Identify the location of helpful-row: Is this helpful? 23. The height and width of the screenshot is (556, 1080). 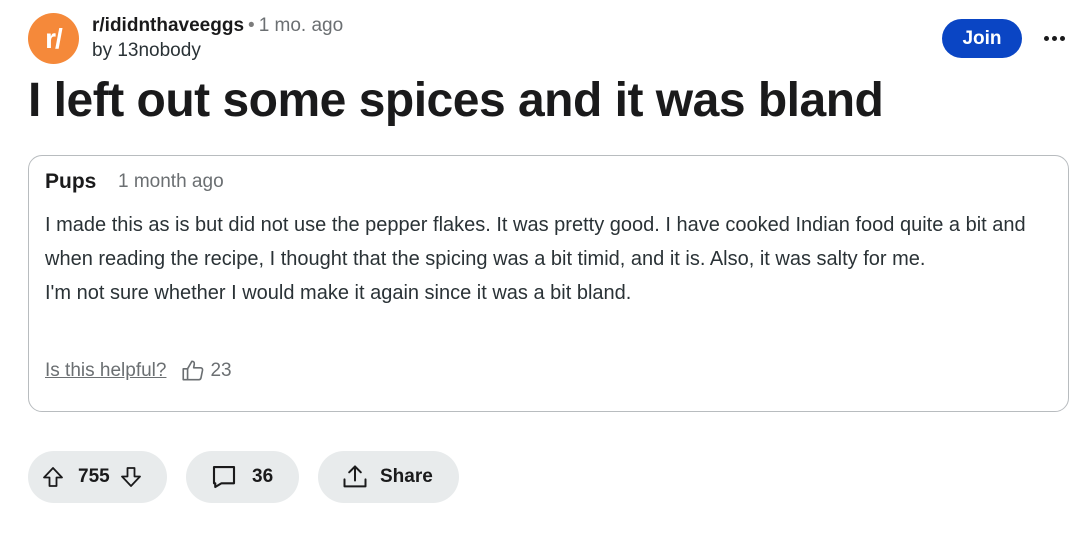
(138, 371).